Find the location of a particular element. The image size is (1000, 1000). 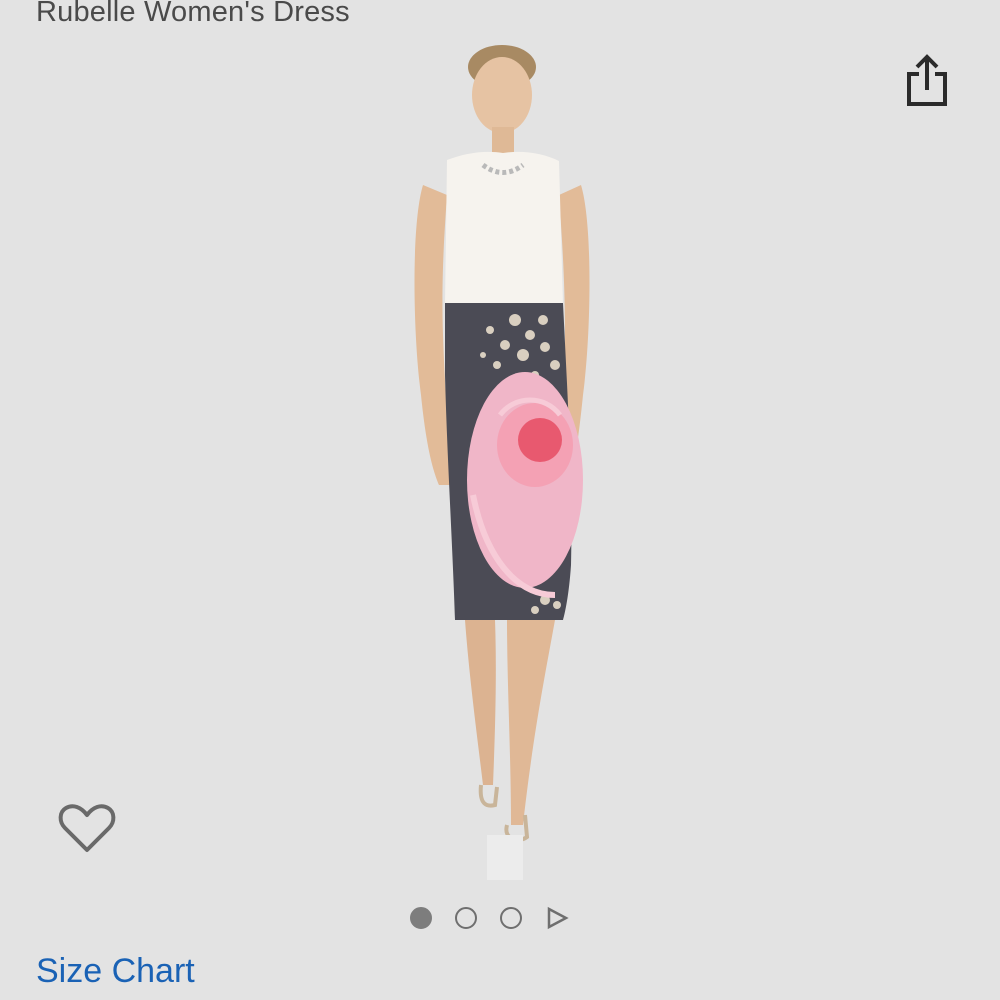

share-icon is located at coordinates (927, 80).